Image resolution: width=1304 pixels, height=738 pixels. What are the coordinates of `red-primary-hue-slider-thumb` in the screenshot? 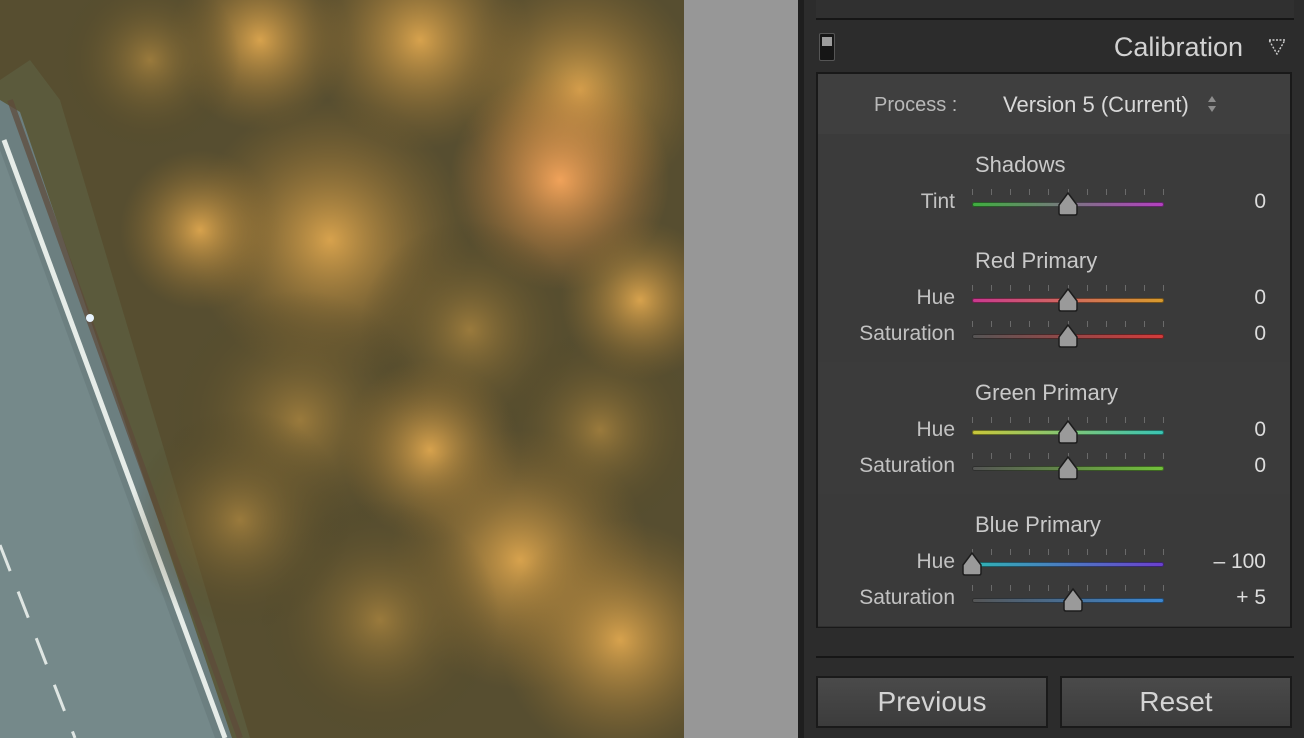 It's located at (1068, 300).